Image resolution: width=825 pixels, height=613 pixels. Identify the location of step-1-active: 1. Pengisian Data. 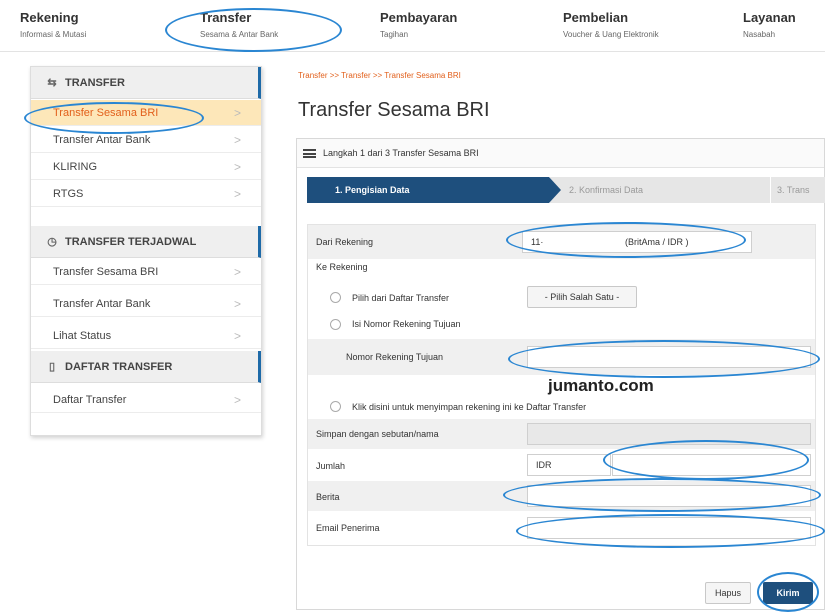
(434, 190).